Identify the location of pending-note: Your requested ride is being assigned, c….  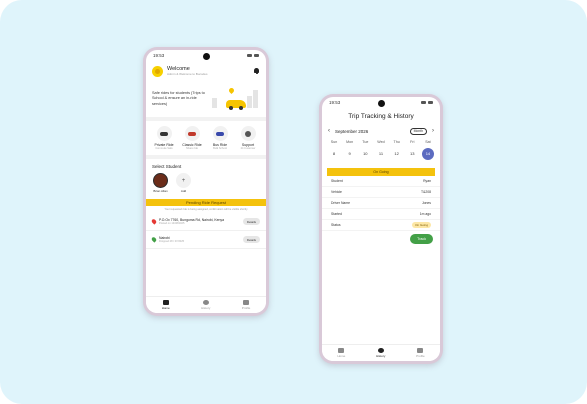
(206, 209).